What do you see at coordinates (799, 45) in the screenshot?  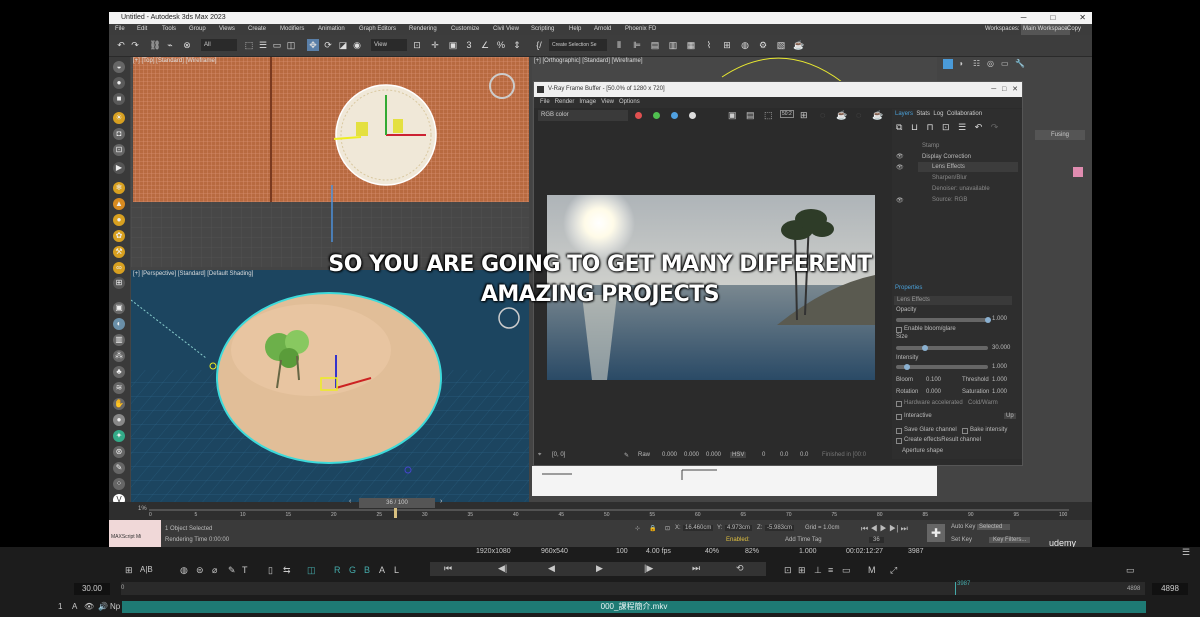 I see `render-production-icon: ☕` at bounding box center [799, 45].